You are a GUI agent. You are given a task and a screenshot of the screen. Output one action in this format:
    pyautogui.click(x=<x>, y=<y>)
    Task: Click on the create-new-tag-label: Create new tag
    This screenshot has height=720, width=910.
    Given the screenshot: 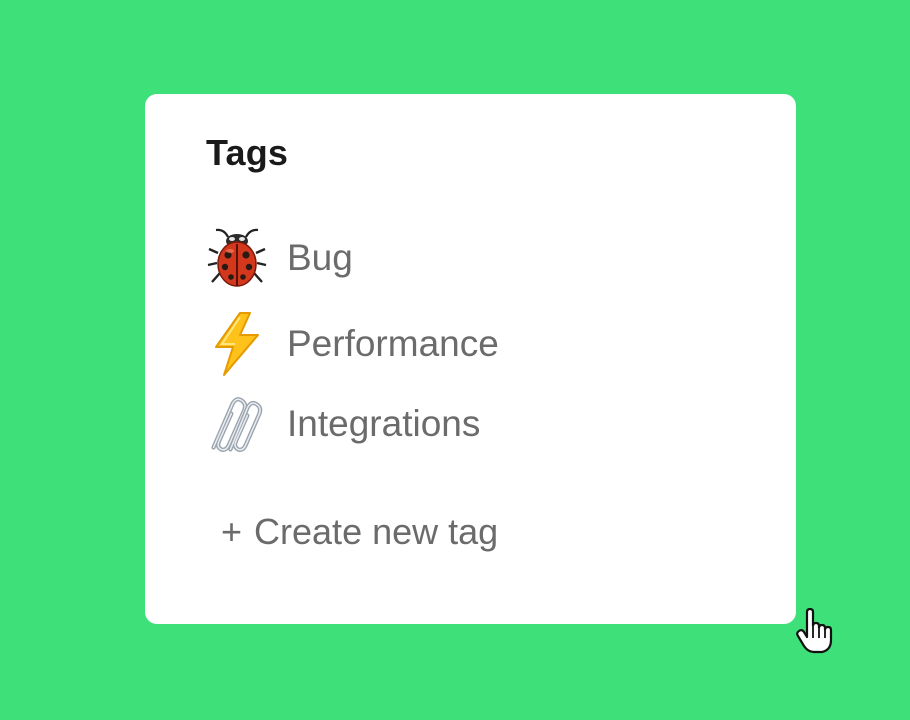 What is the action you would take?
    pyautogui.click(x=376, y=531)
    